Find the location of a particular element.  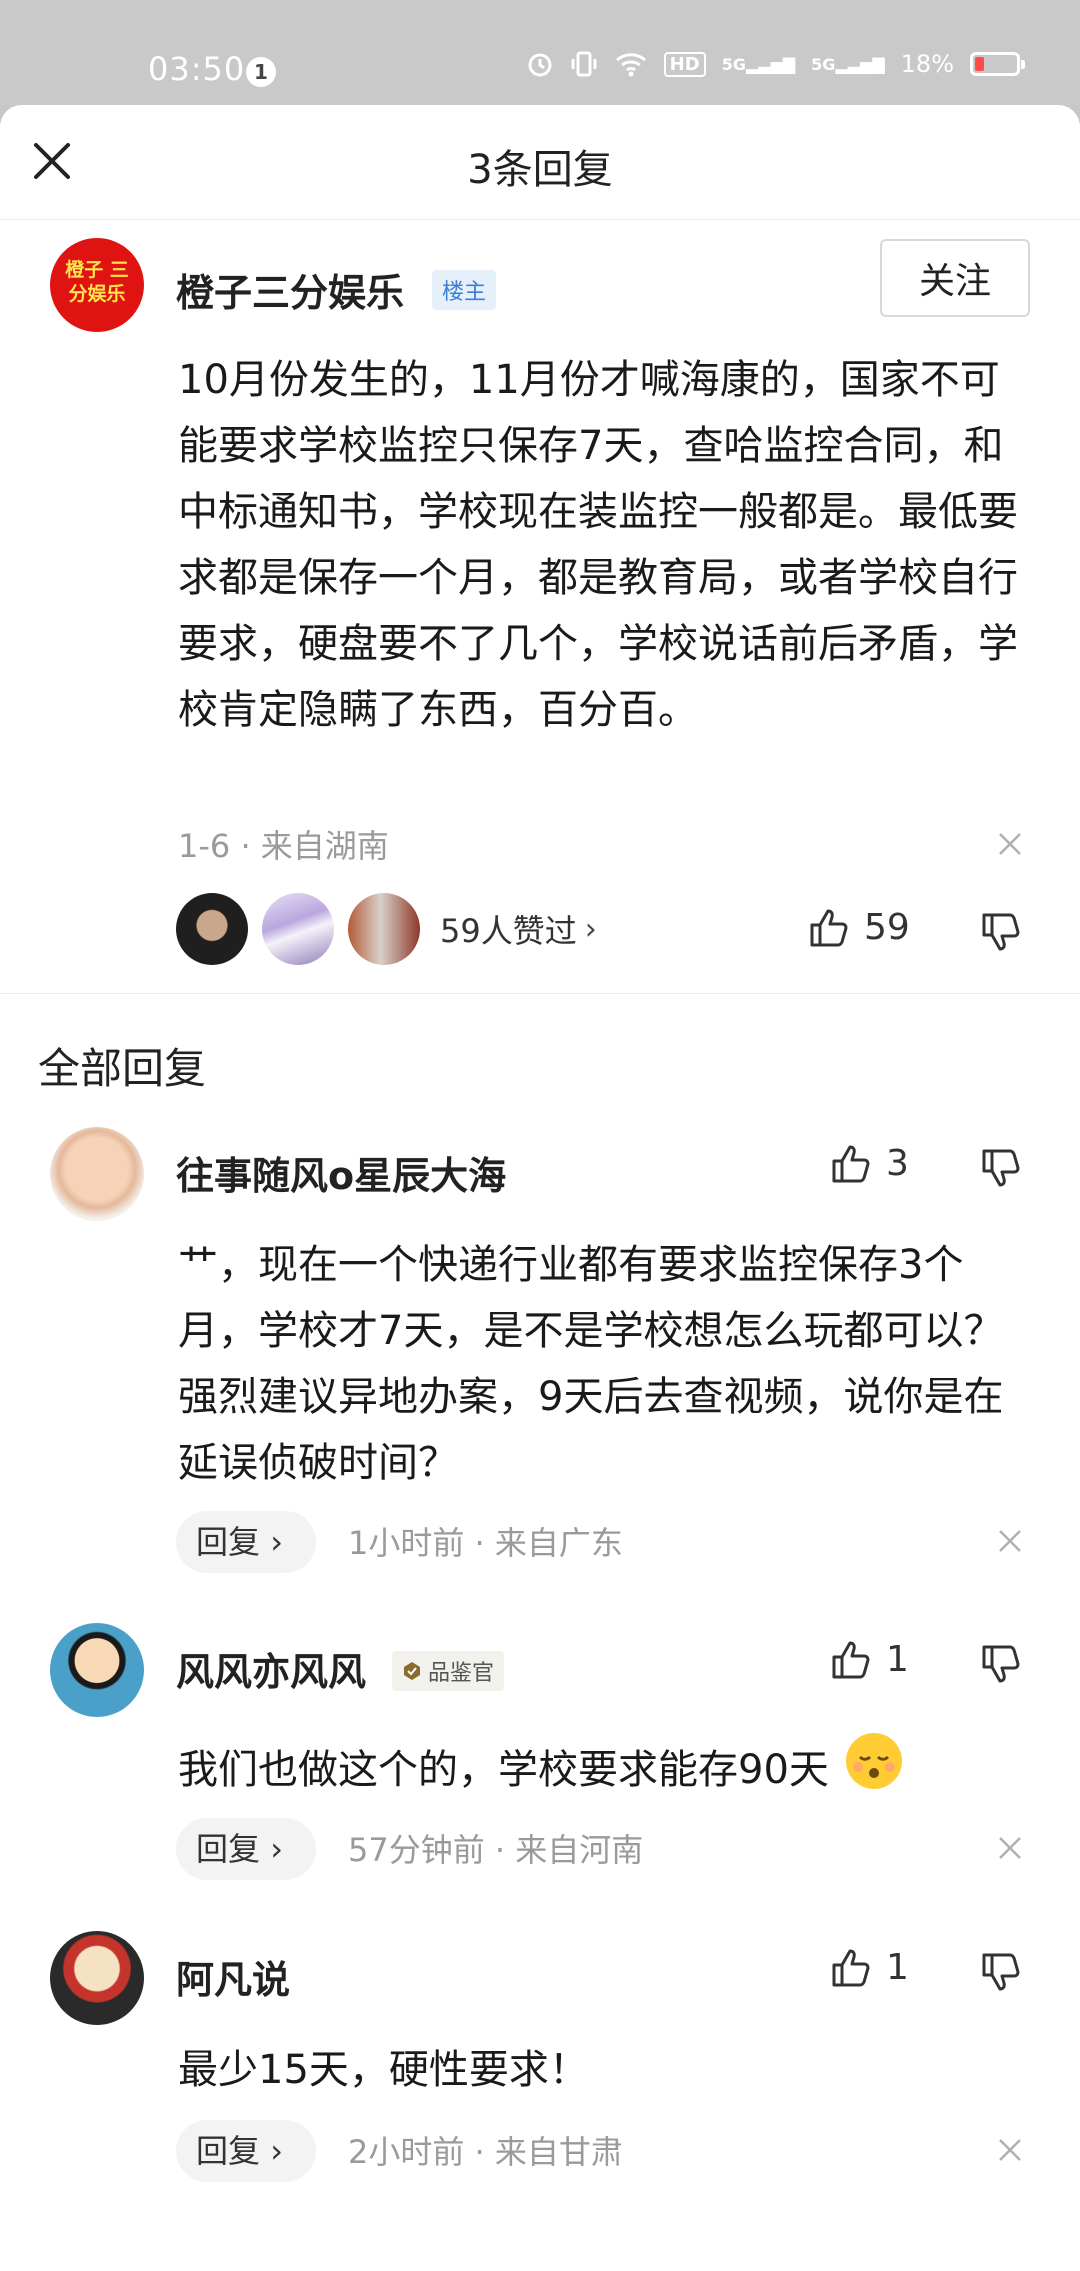

avatar-text: 橙子 三分娱乐 is located at coordinates (97, 282).